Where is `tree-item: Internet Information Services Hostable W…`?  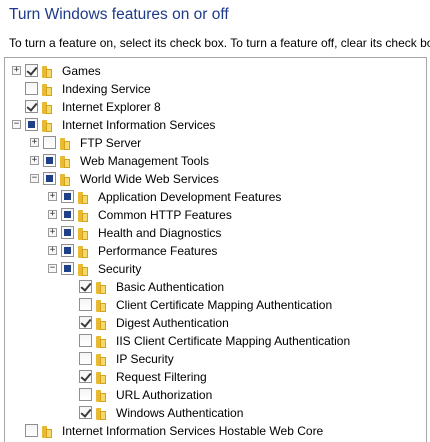
tree-item: Internet Information Services Hostable W… is located at coordinates (215, 431).